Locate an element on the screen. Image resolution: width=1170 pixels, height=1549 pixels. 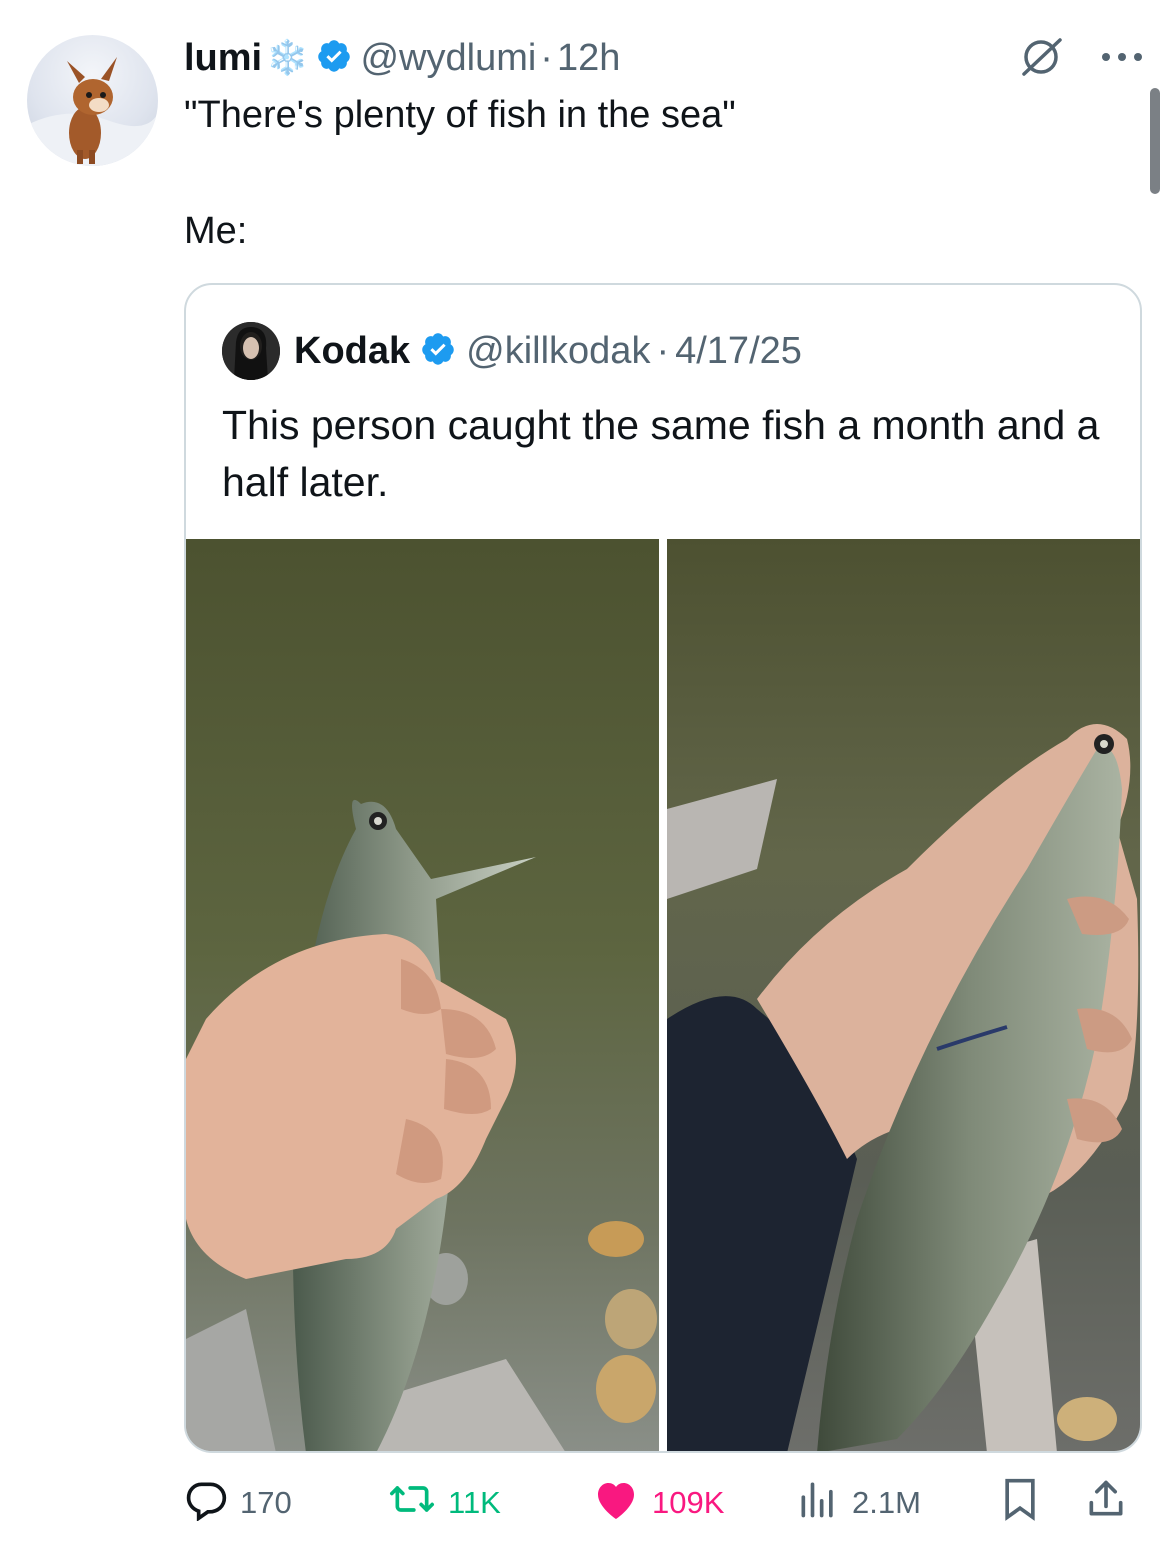
quoted-header: Kodak @killkodak · 4/17/25 is located at coordinates (512, 351).